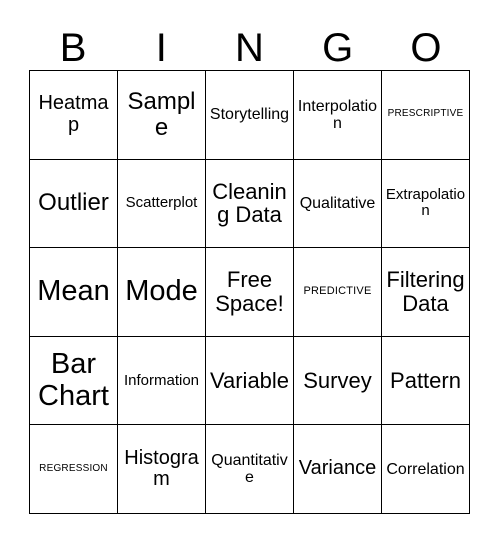  I want to click on bingo-cell-free-space: Free Space!, so click(250, 292).